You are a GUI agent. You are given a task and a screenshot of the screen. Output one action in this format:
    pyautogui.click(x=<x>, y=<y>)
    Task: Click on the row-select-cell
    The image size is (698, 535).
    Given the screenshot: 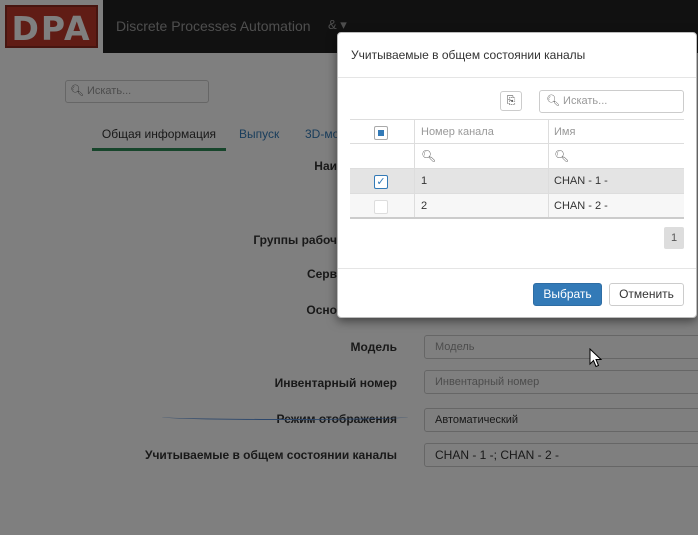 What is the action you would take?
    pyautogui.click(x=382, y=205)
    